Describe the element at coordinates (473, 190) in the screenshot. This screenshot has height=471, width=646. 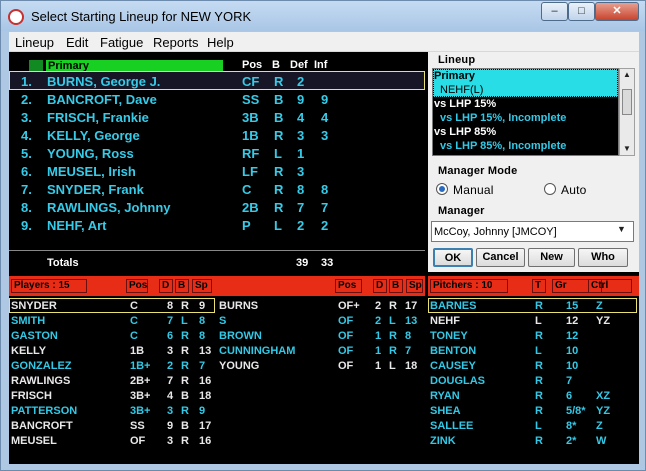
I see `manual-radio-label: Manual` at that location.